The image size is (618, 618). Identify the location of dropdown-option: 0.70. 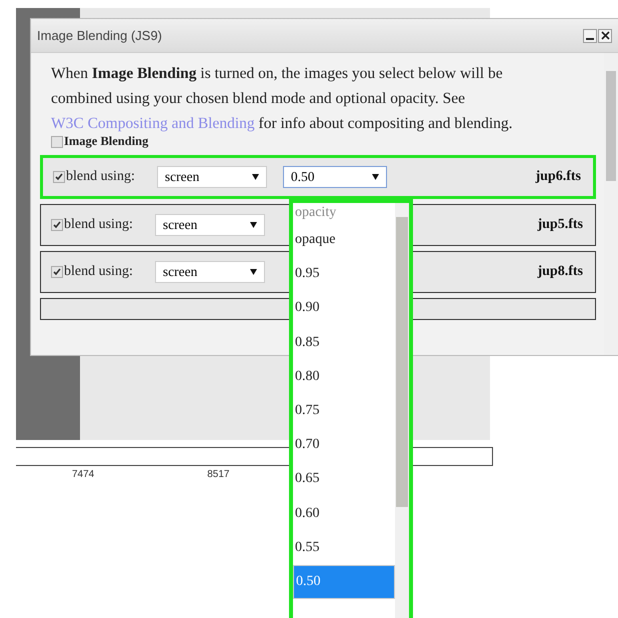
(344, 445).